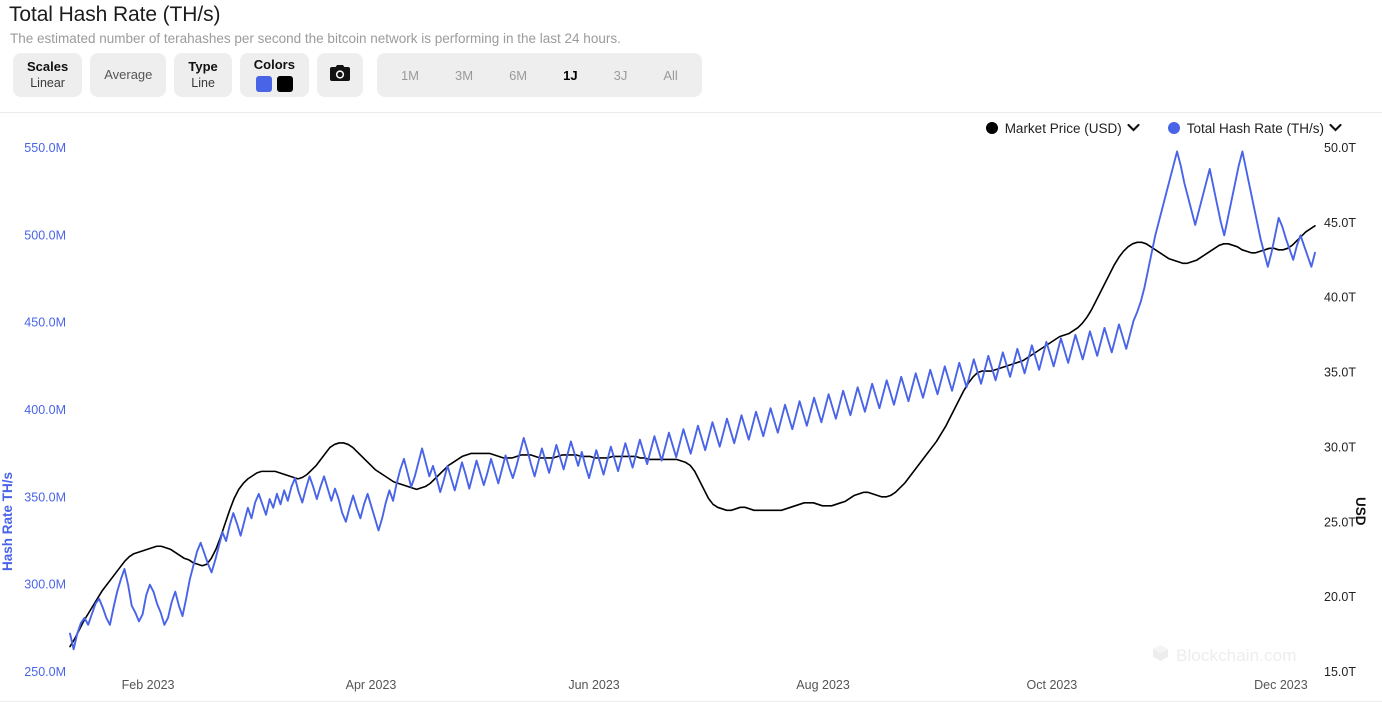 This screenshot has height=702, width=1382. Describe the element at coordinates (1160, 655) in the screenshot. I see `cube-logo-icon` at that location.